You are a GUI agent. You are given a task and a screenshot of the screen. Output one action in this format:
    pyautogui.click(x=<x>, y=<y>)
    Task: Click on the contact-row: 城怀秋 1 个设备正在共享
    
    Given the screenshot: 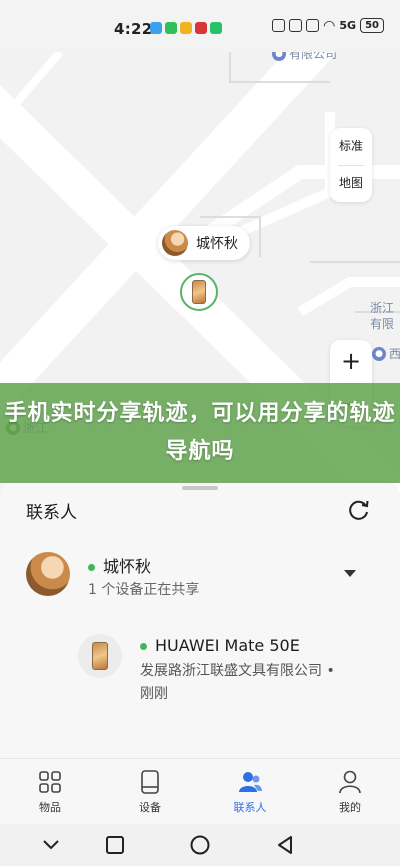 What is the action you would take?
    pyautogui.click(x=201, y=577)
    